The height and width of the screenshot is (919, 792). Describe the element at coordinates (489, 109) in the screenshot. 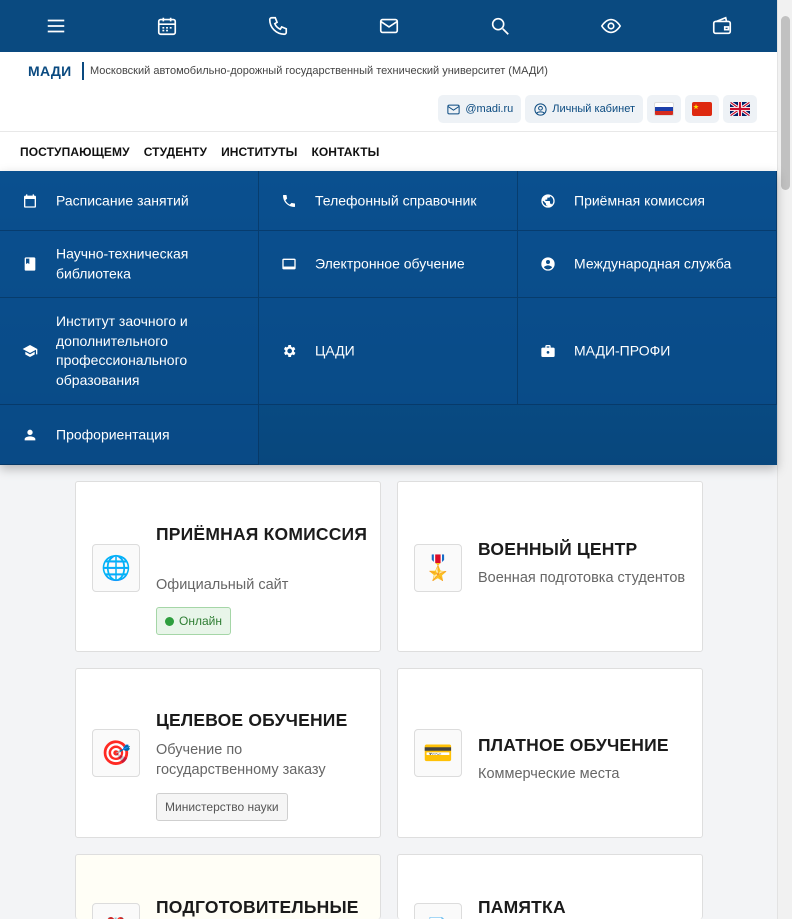

I see `mail-link-label: @madi.ru` at that location.